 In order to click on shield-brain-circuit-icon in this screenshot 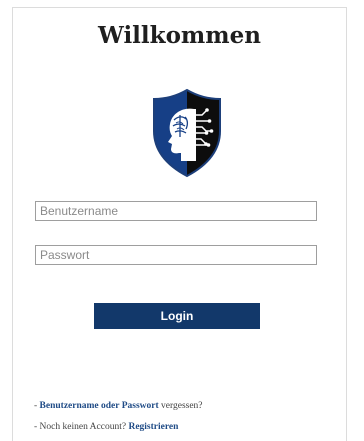, I will do `click(187, 133)`.